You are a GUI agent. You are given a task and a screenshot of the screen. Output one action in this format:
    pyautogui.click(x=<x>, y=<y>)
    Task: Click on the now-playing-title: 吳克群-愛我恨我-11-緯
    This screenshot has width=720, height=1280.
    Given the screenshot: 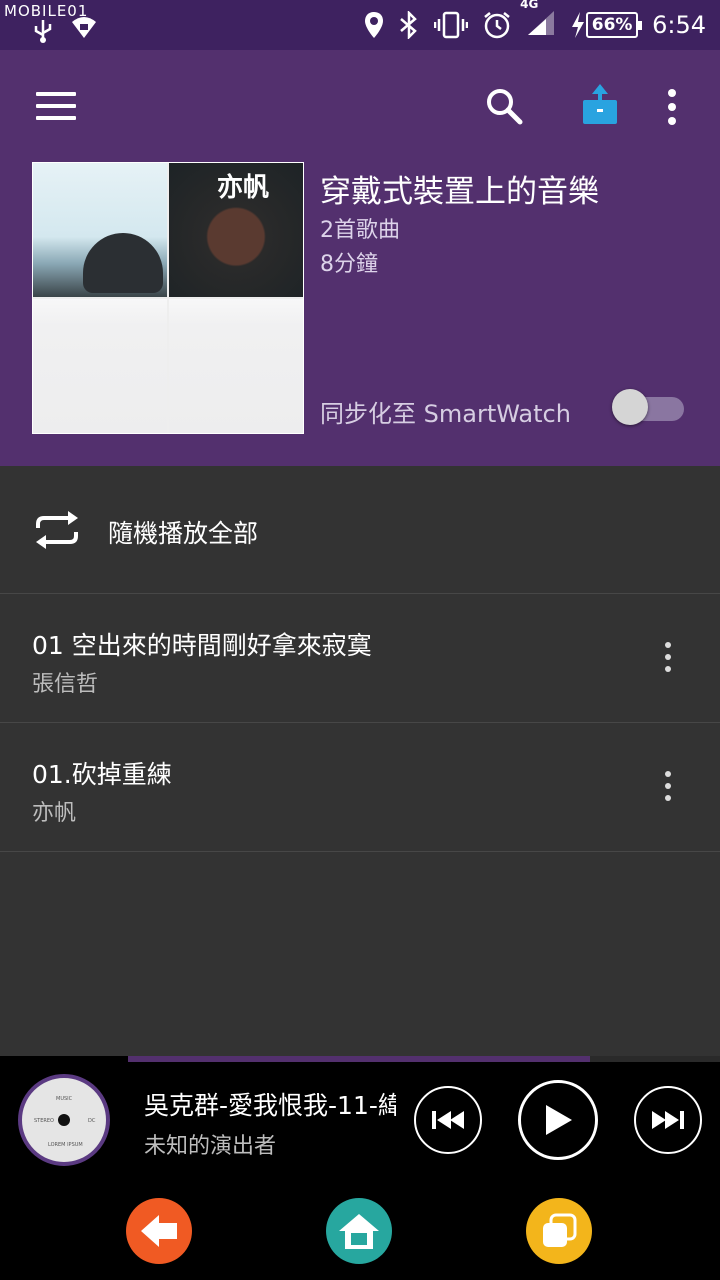 What is the action you would take?
    pyautogui.click(x=270, y=1104)
    